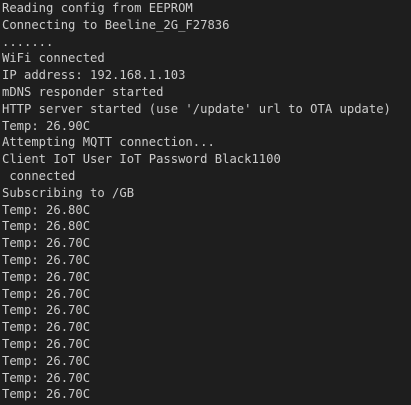  Describe the element at coordinates (94, 75) in the screenshot. I see `output-line: IP address: 192.168.1.103` at that location.